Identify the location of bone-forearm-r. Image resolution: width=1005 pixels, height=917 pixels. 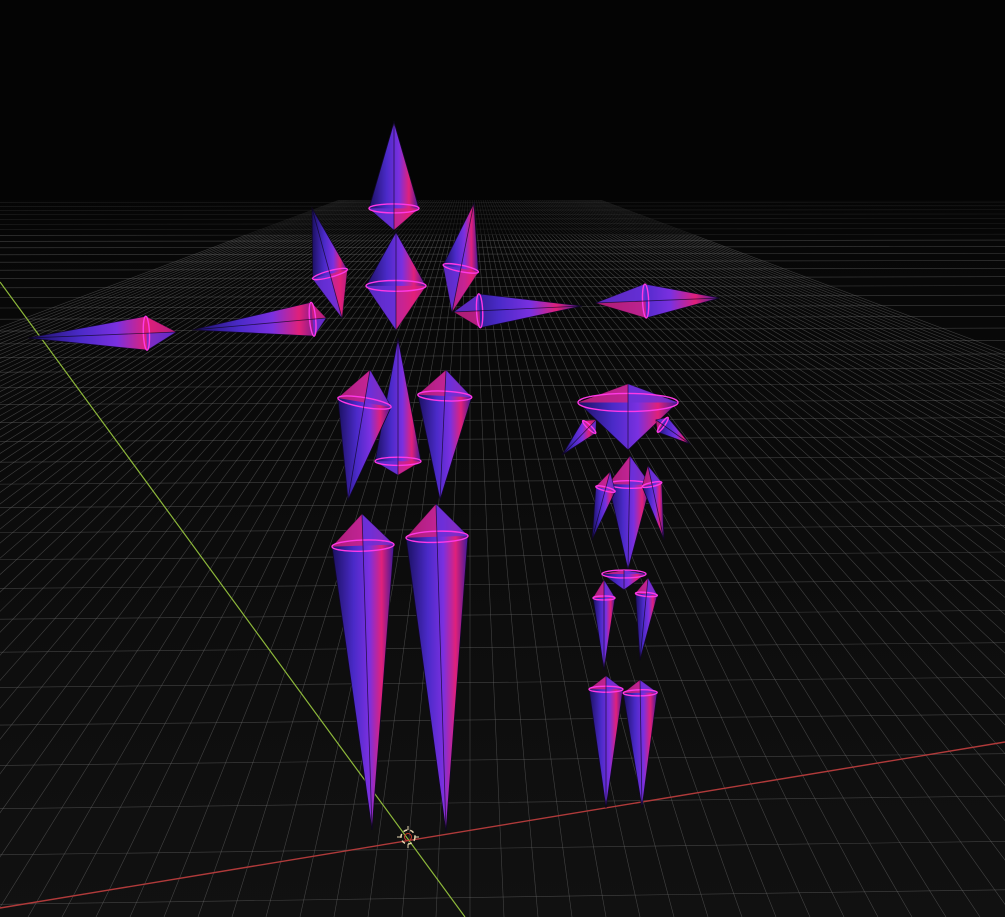
(102, 333).